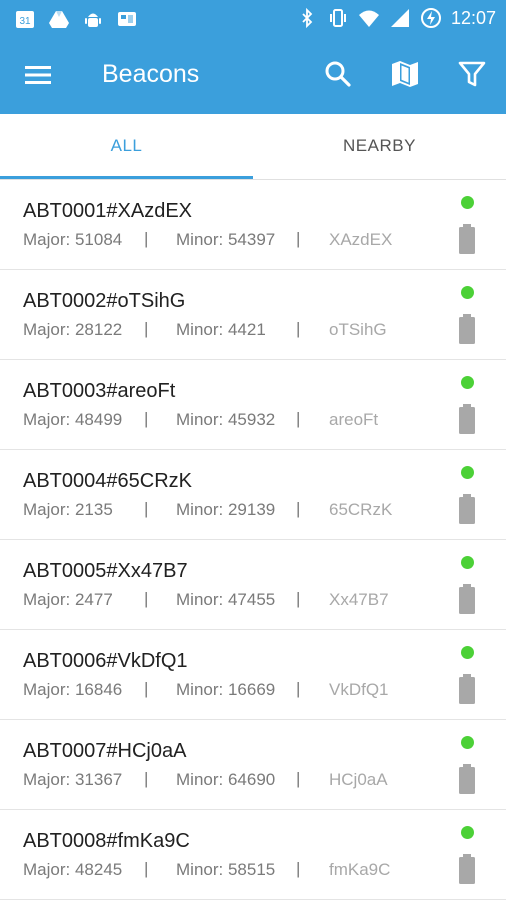 The height and width of the screenshot is (900, 506). What do you see at coordinates (126, 146) in the screenshot?
I see `tab-all: ALL` at bounding box center [126, 146].